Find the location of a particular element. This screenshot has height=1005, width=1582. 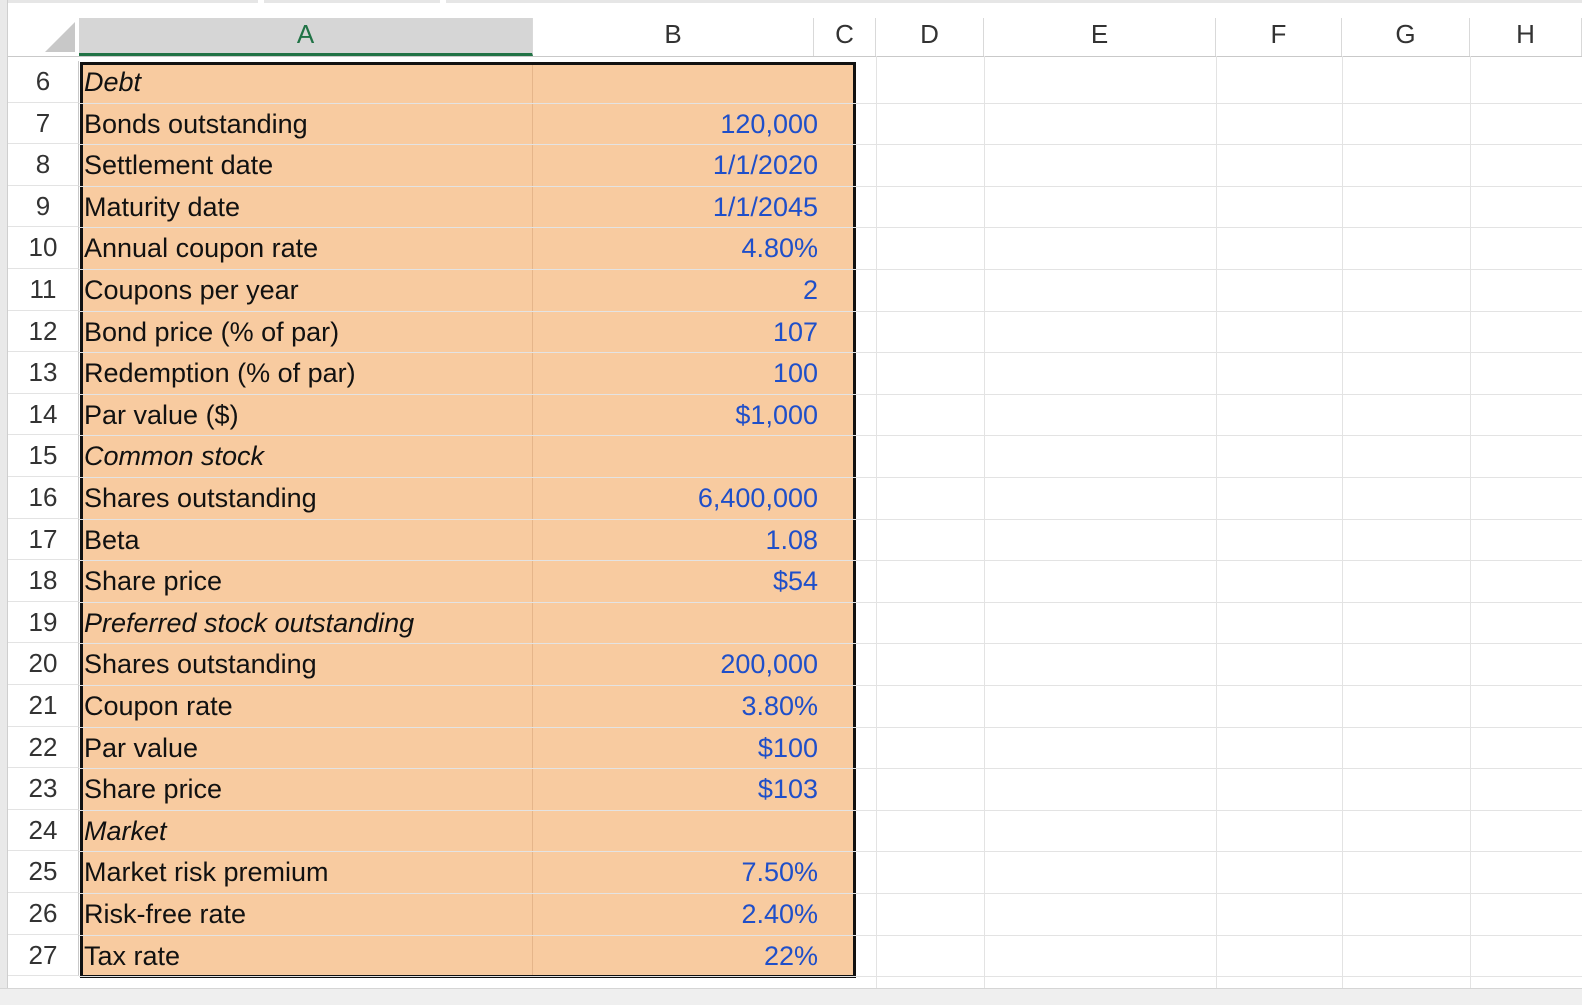

label-cell: Bond price (% of par) is located at coordinates (211, 332).